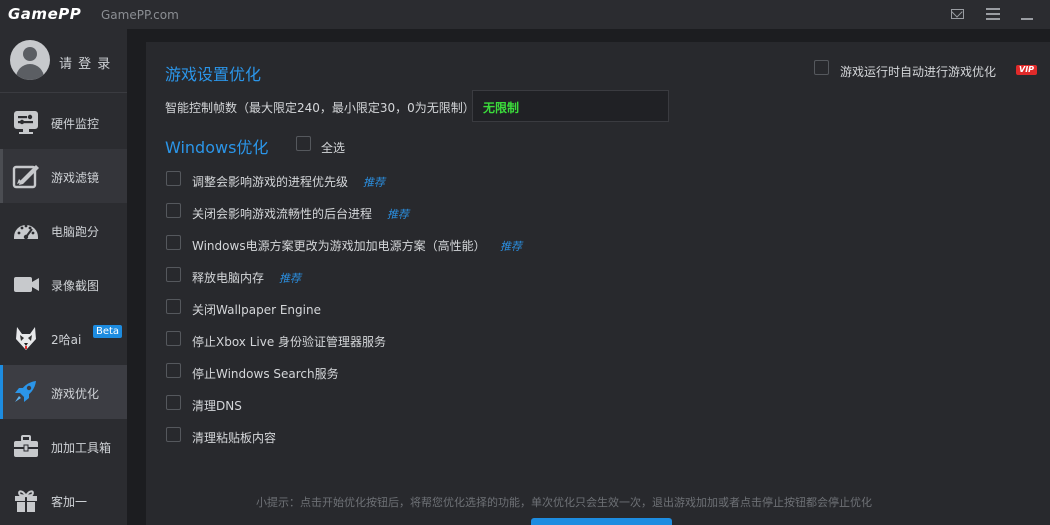 This screenshot has height=525, width=1050. Describe the element at coordinates (69, 502) in the screenshot. I see `sidebar-item-label: 客加一` at that location.